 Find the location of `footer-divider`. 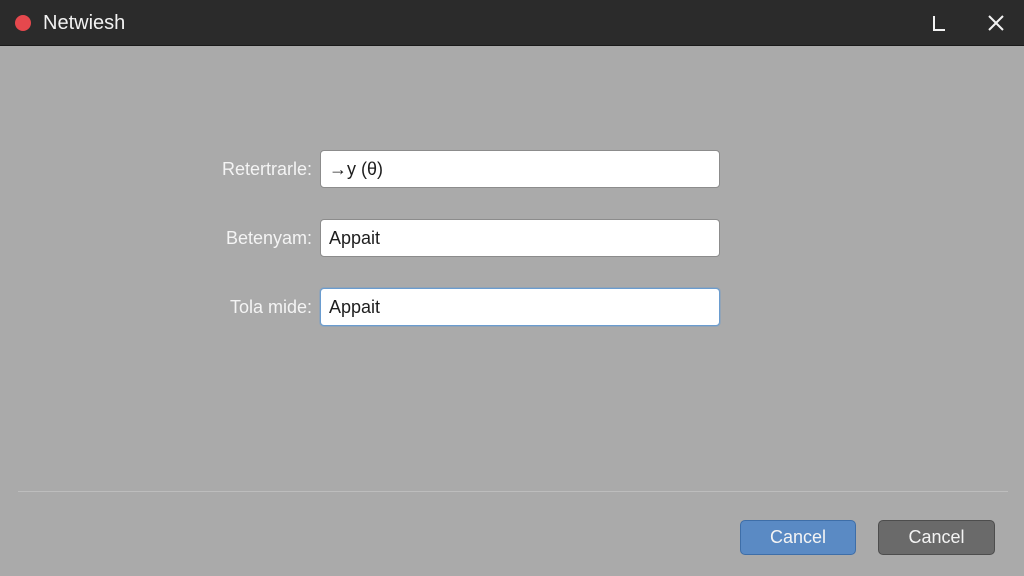

footer-divider is located at coordinates (513, 491).